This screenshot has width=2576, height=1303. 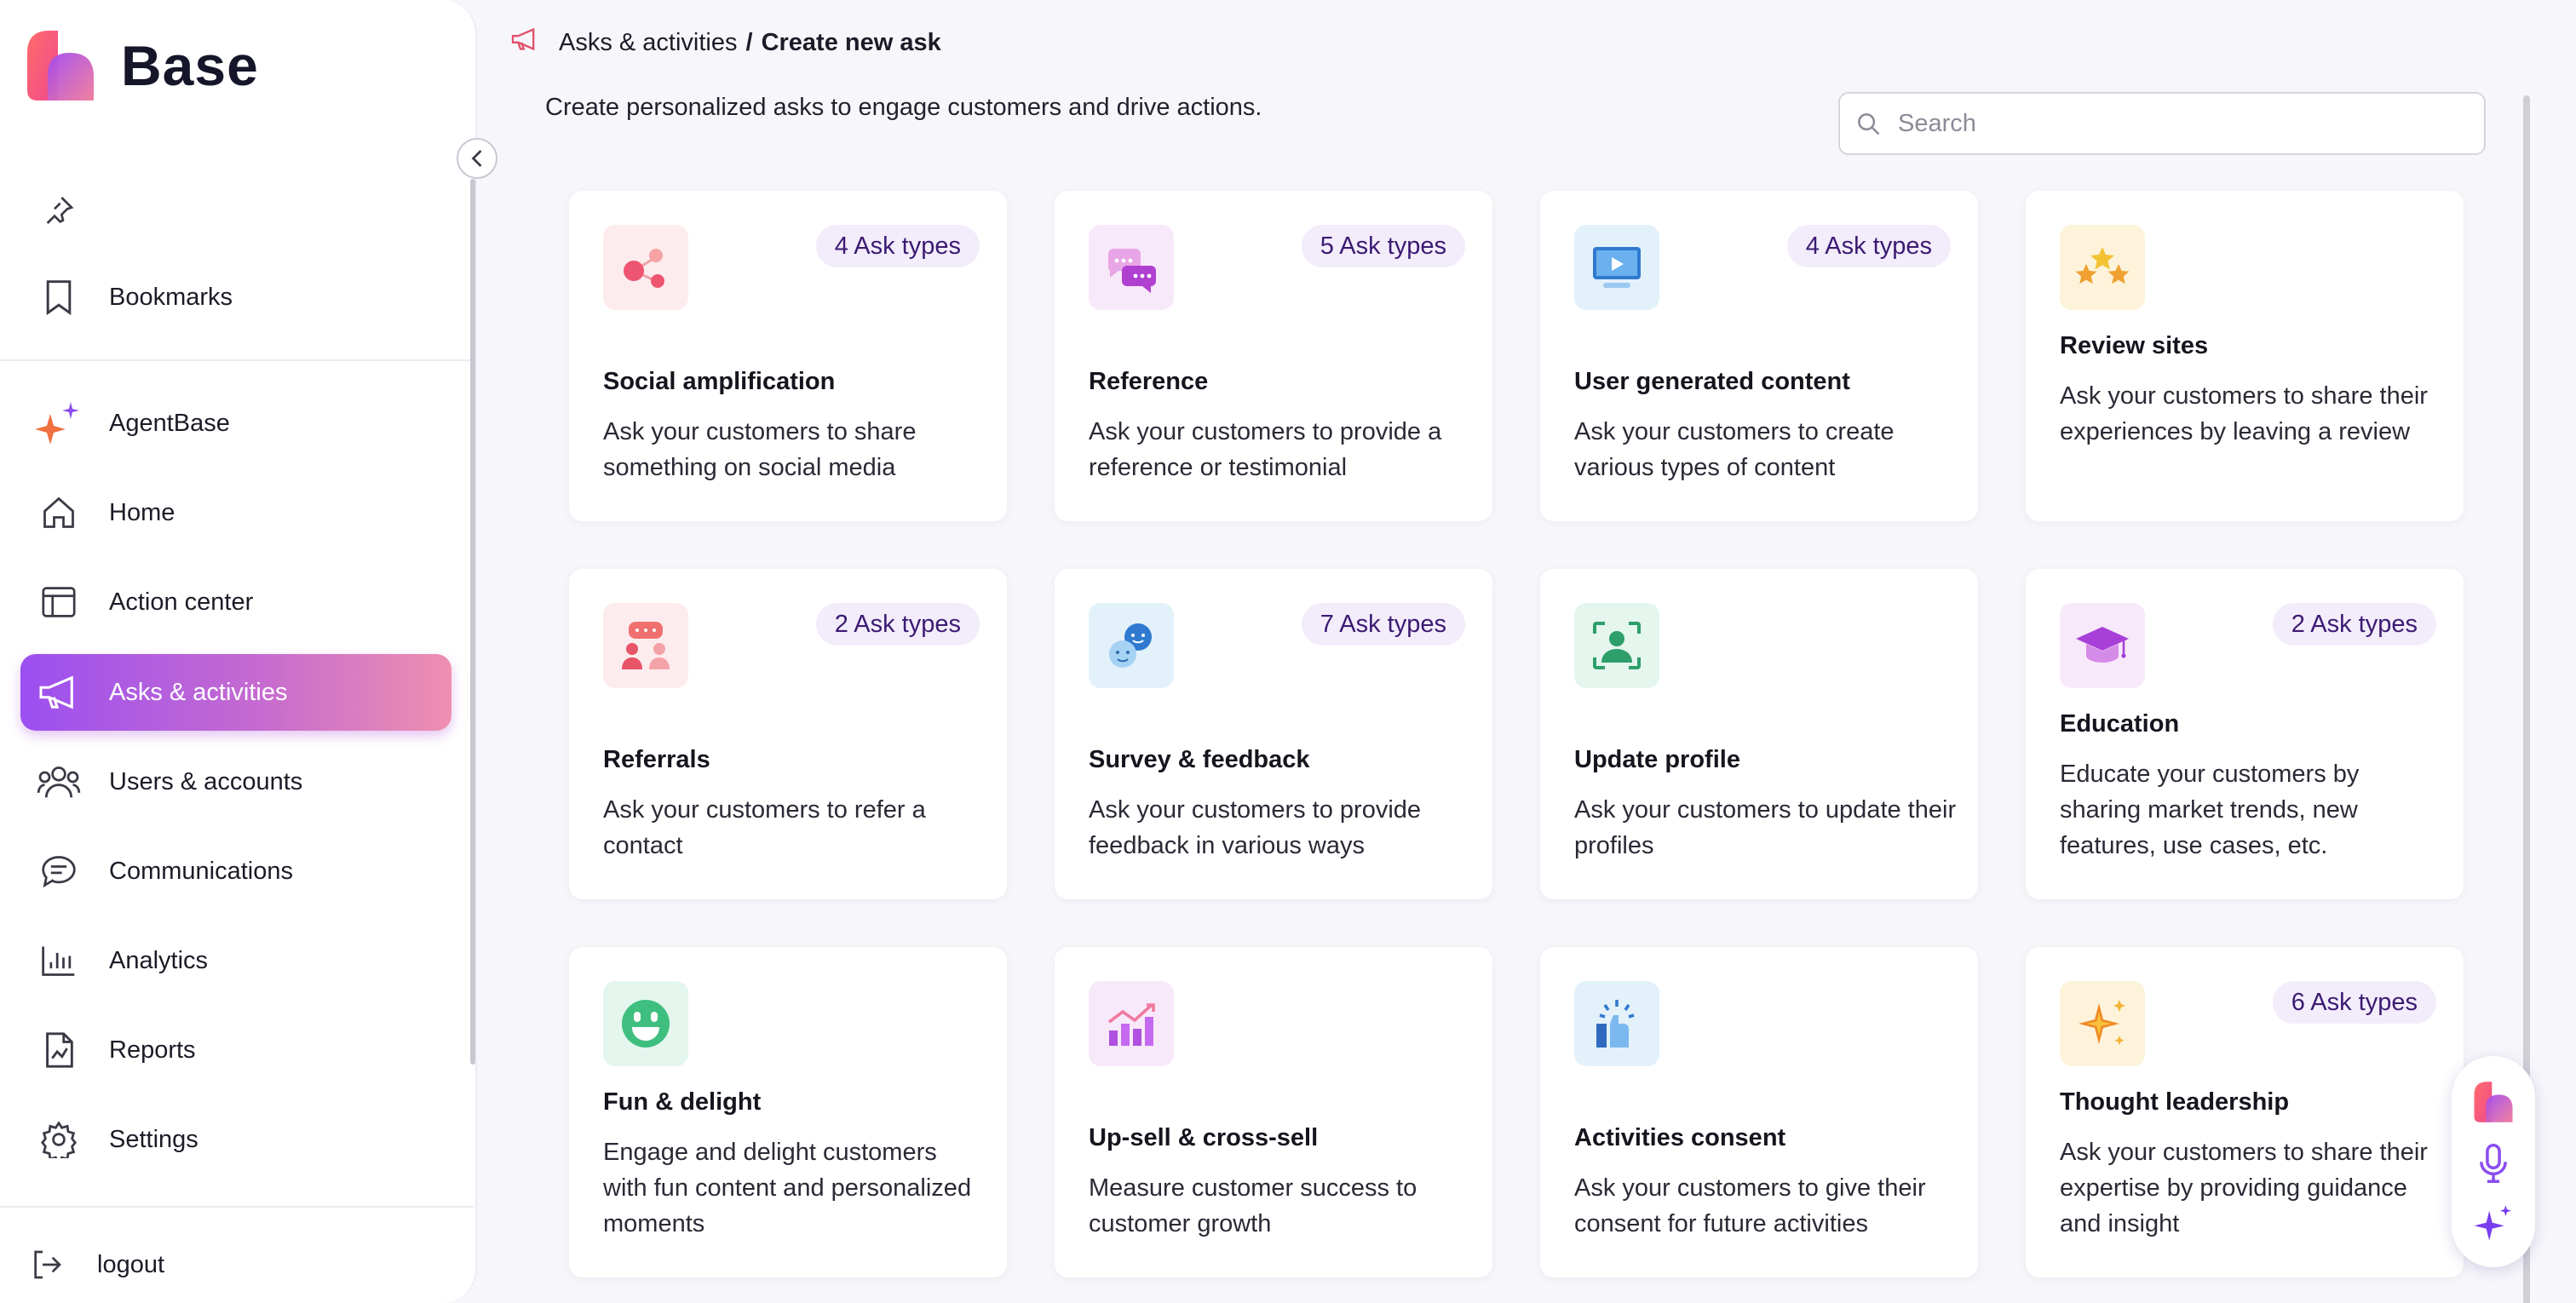 What do you see at coordinates (1131, 646) in the screenshot?
I see `feedback-icon` at bounding box center [1131, 646].